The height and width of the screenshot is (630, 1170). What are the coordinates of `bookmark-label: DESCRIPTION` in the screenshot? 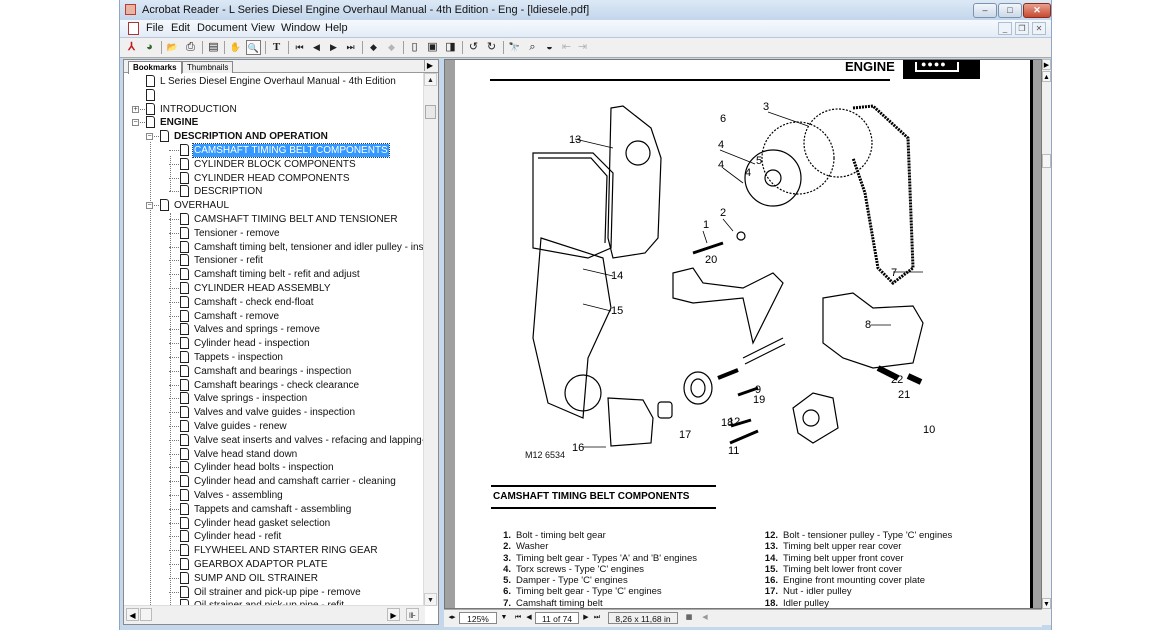 It's located at (228, 192).